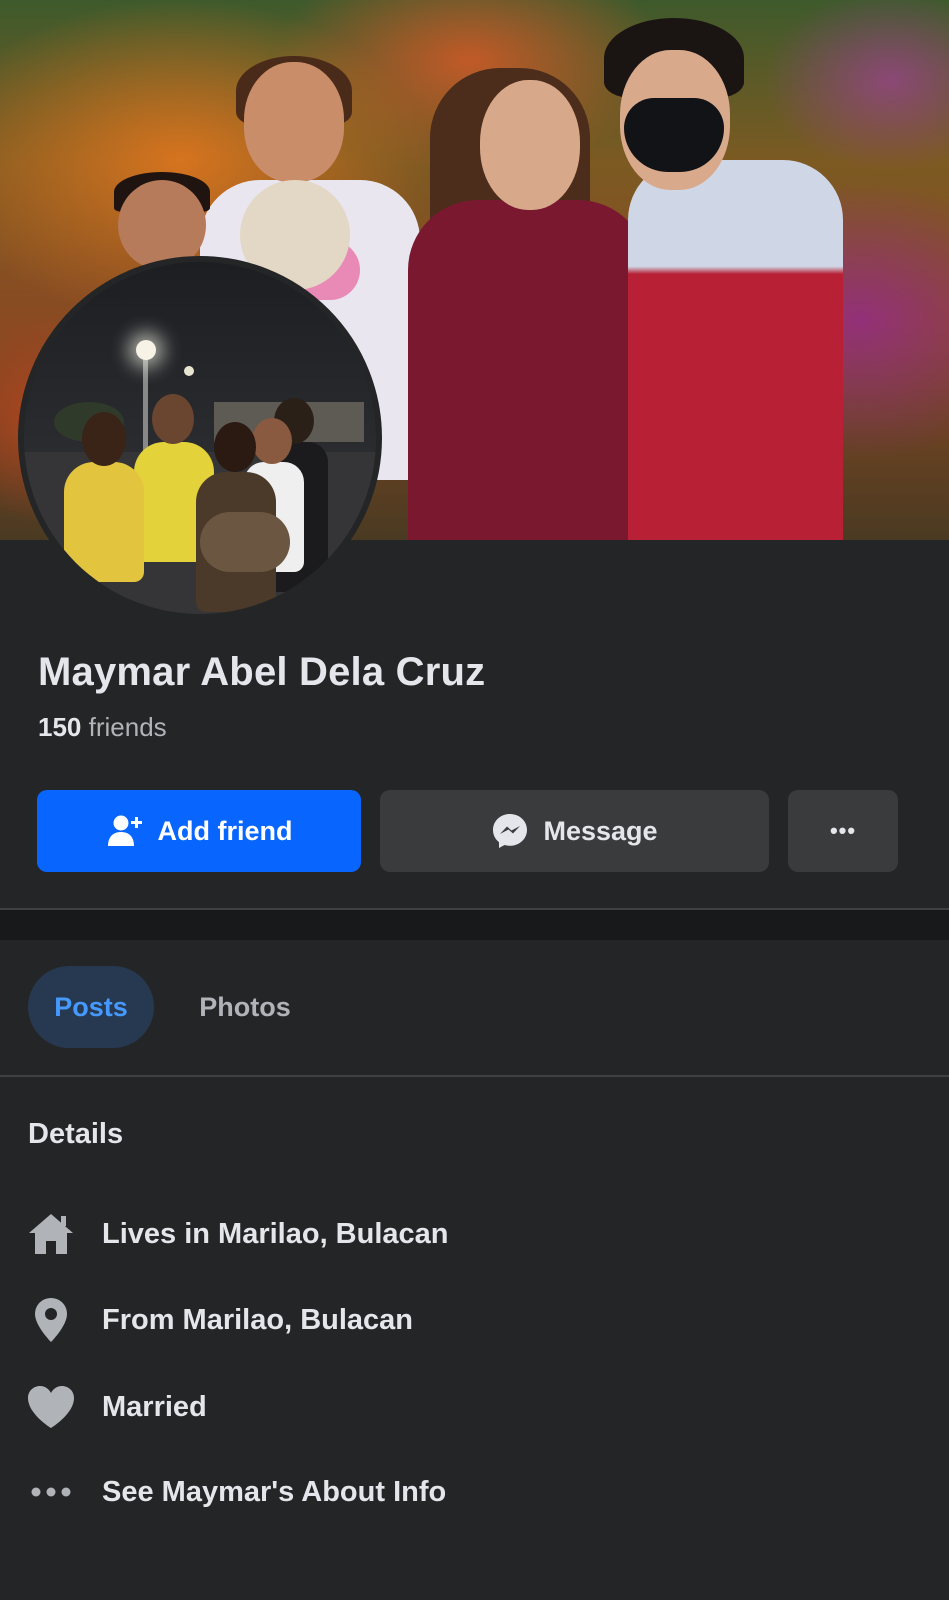 The height and width of the screenshot is (1600, 949). I want to click on details-heading: Details, so click(76, 1134).